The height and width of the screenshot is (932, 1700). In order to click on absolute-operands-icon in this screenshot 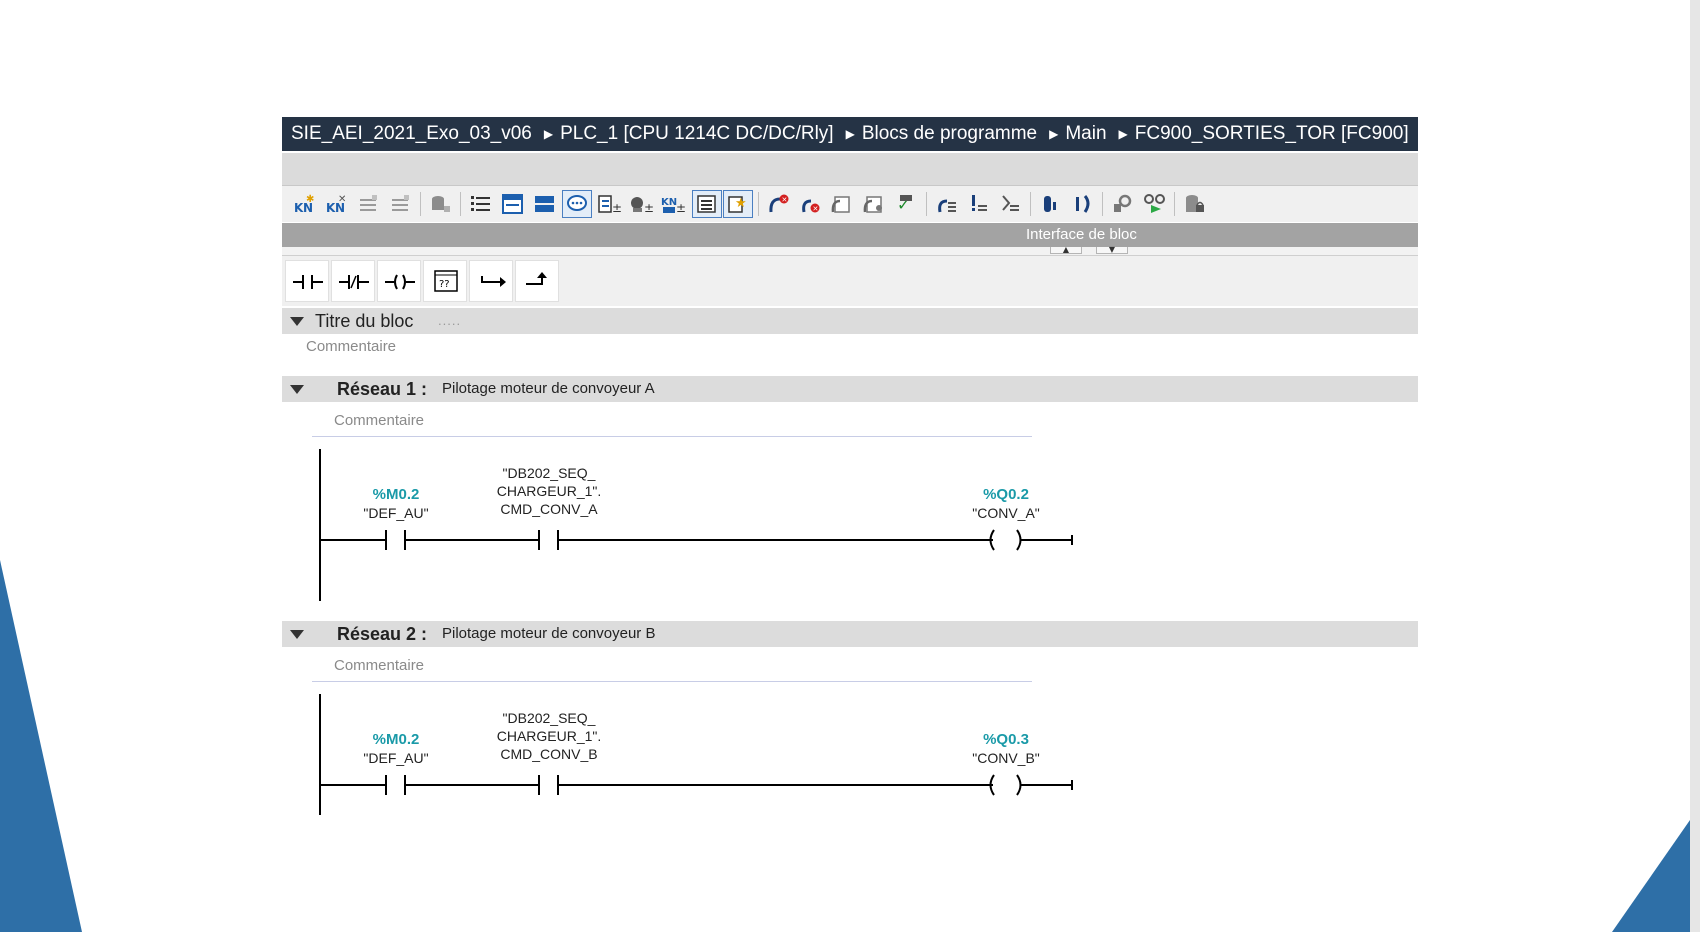, I will do `click(481, 204)`.